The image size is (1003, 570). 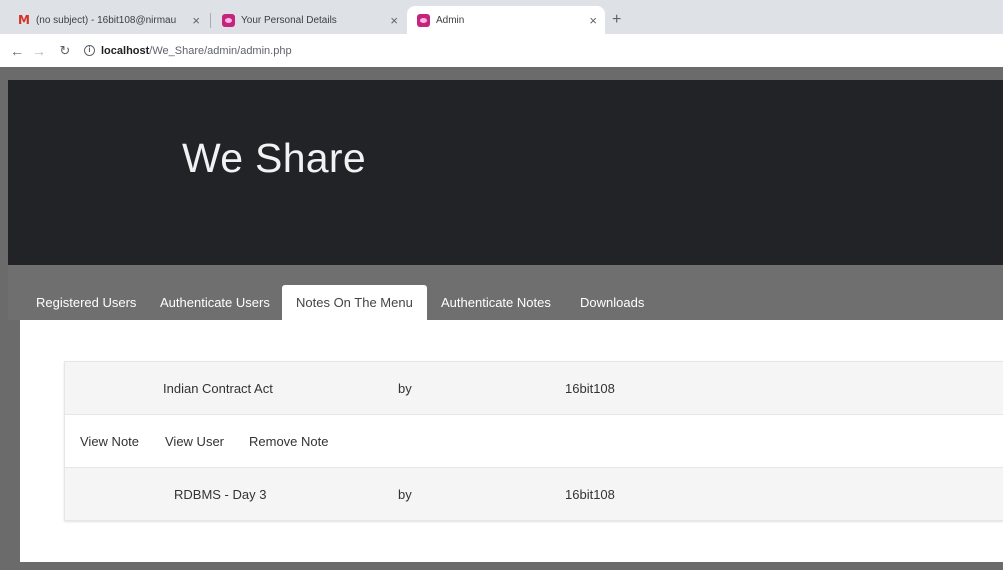 I want to click on view-note-link: View Note, so click(x=109, y=441).